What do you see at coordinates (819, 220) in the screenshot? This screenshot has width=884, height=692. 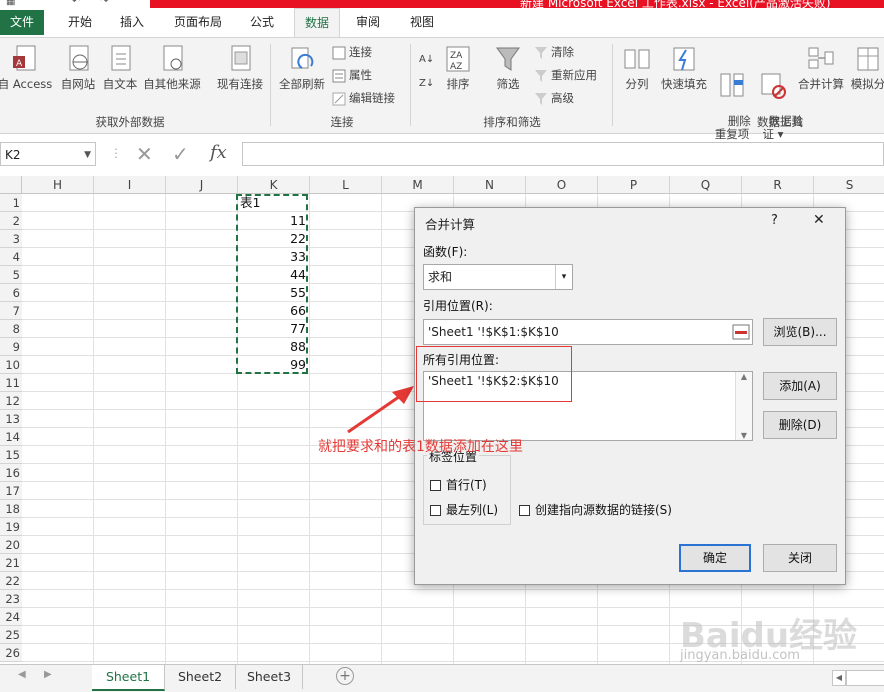 I see `close-icon: ✕` at bounding box center [819, 220].